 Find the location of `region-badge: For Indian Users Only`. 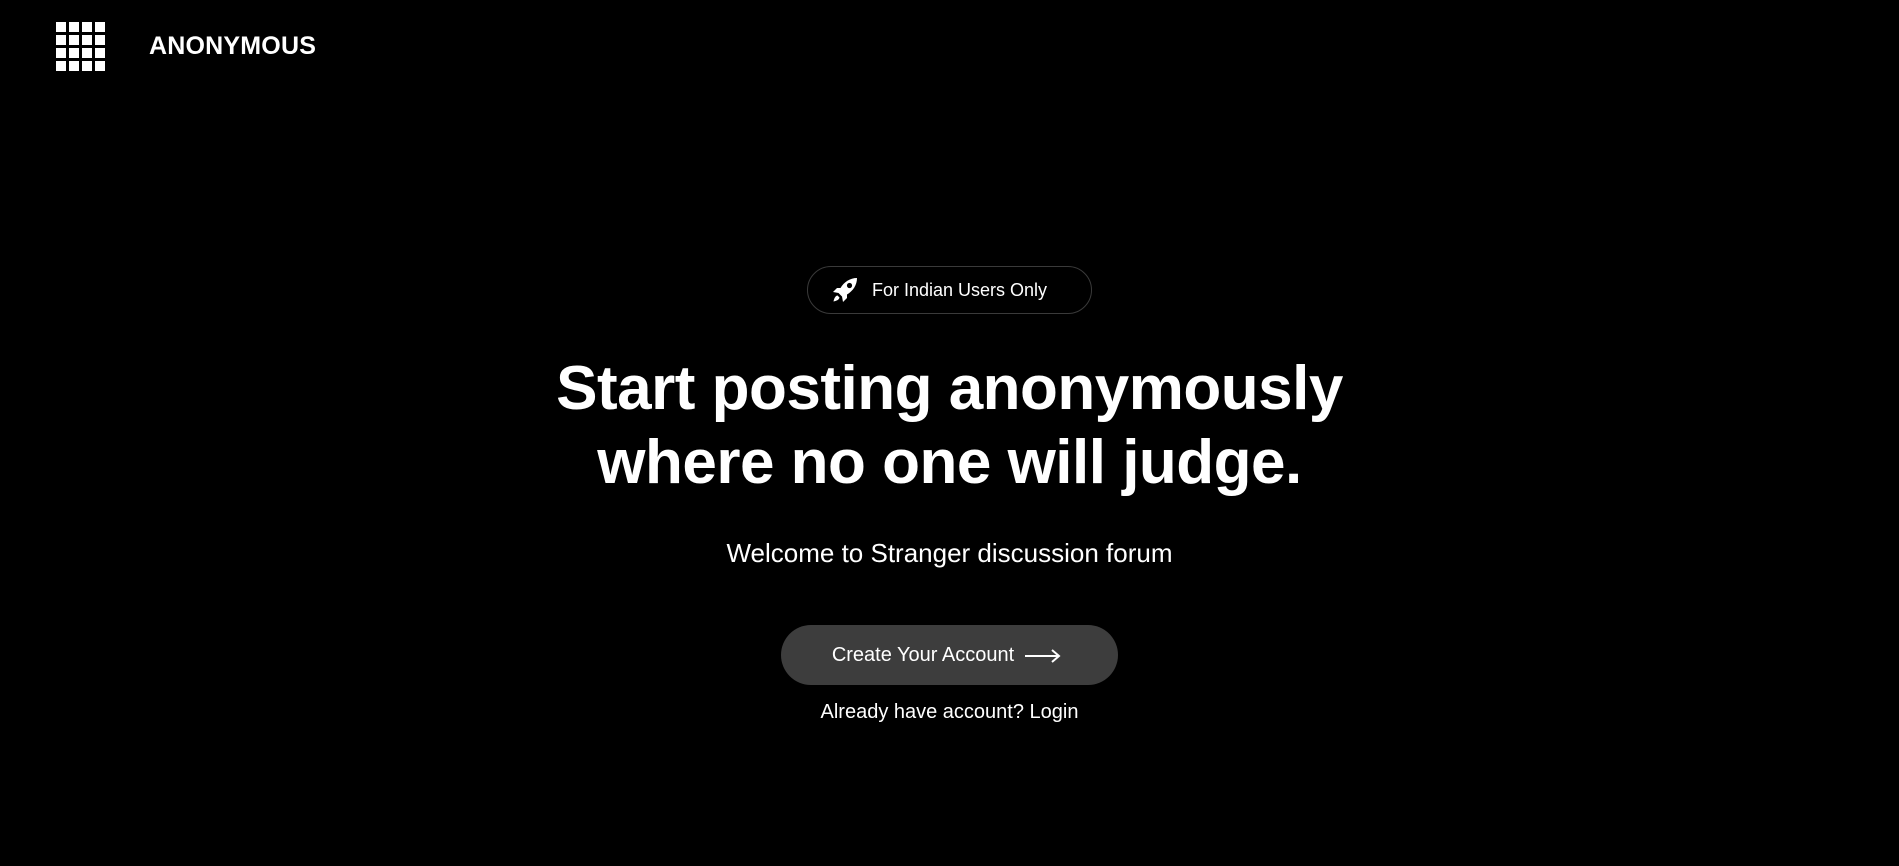

region-badge: For Indian Users Only is located at coordinates (949, 290).